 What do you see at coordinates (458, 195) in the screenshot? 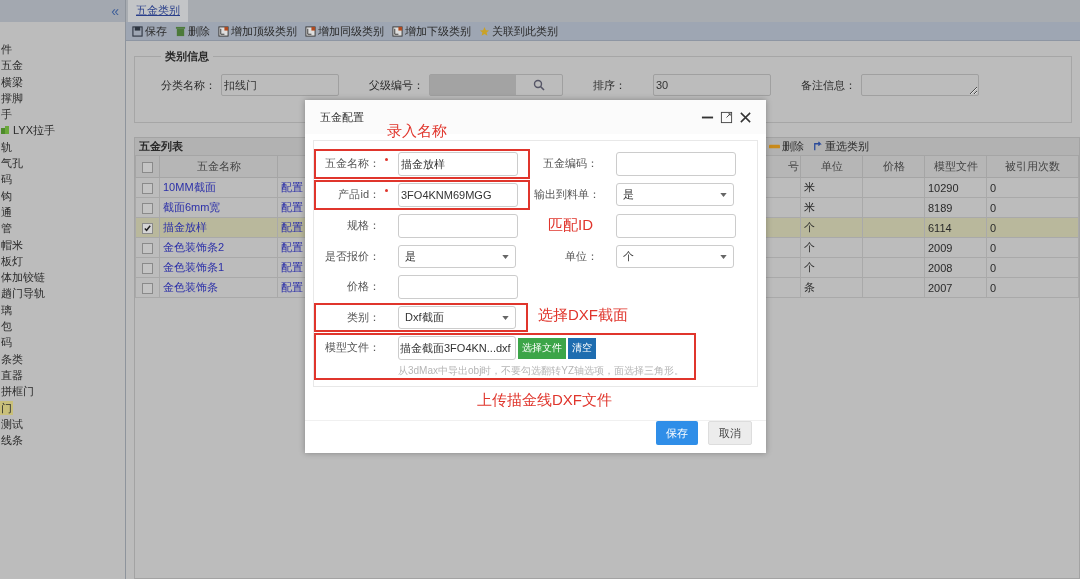
I see `input-field: 3FO4KNM69MGG` at bounding box center [458, 195].